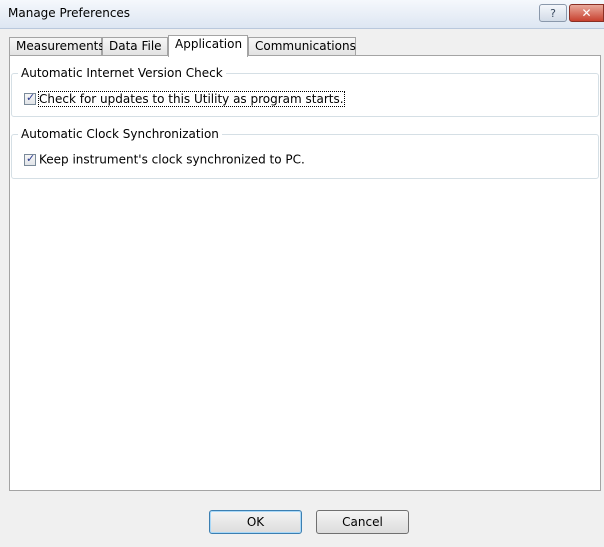 The image size is (604, 547). Describe the element at coordinates (208, 46) in the screenshot. I see `tab-application: Application` at that location.